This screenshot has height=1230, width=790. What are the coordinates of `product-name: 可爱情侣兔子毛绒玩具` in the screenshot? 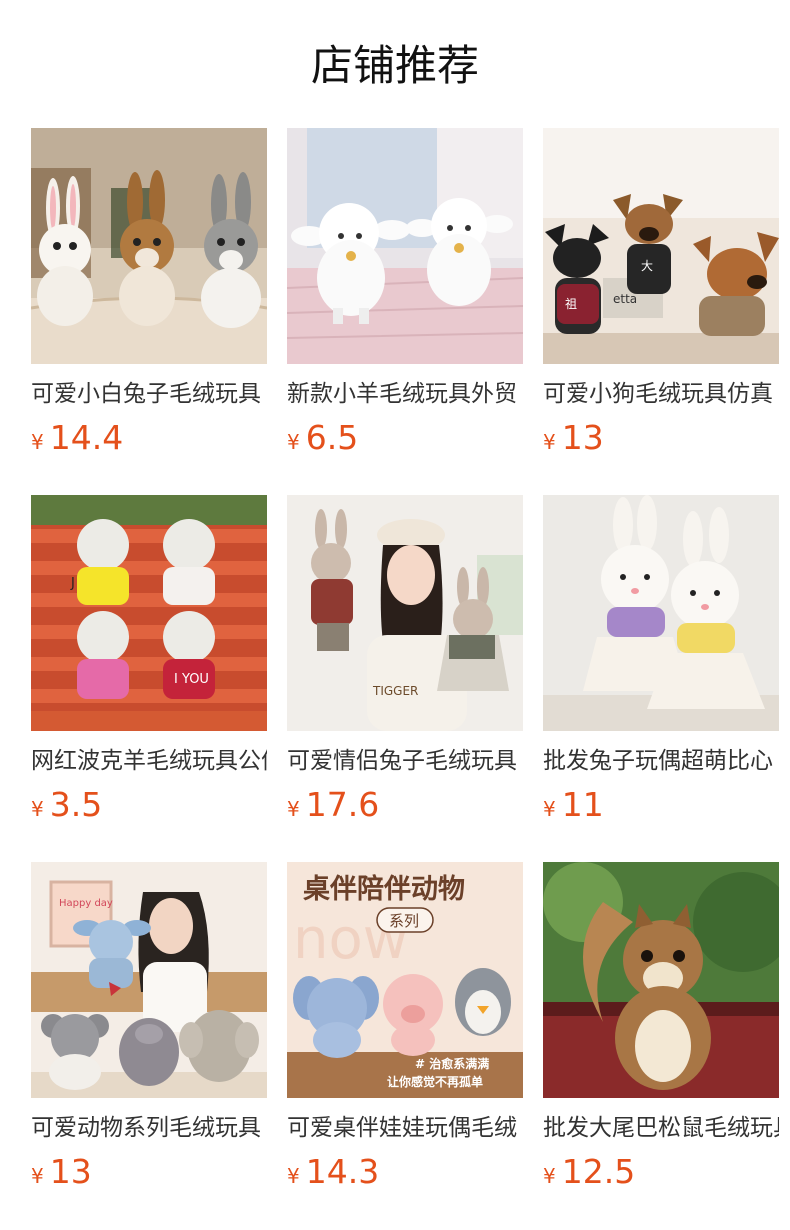 It's located at (405, 761).